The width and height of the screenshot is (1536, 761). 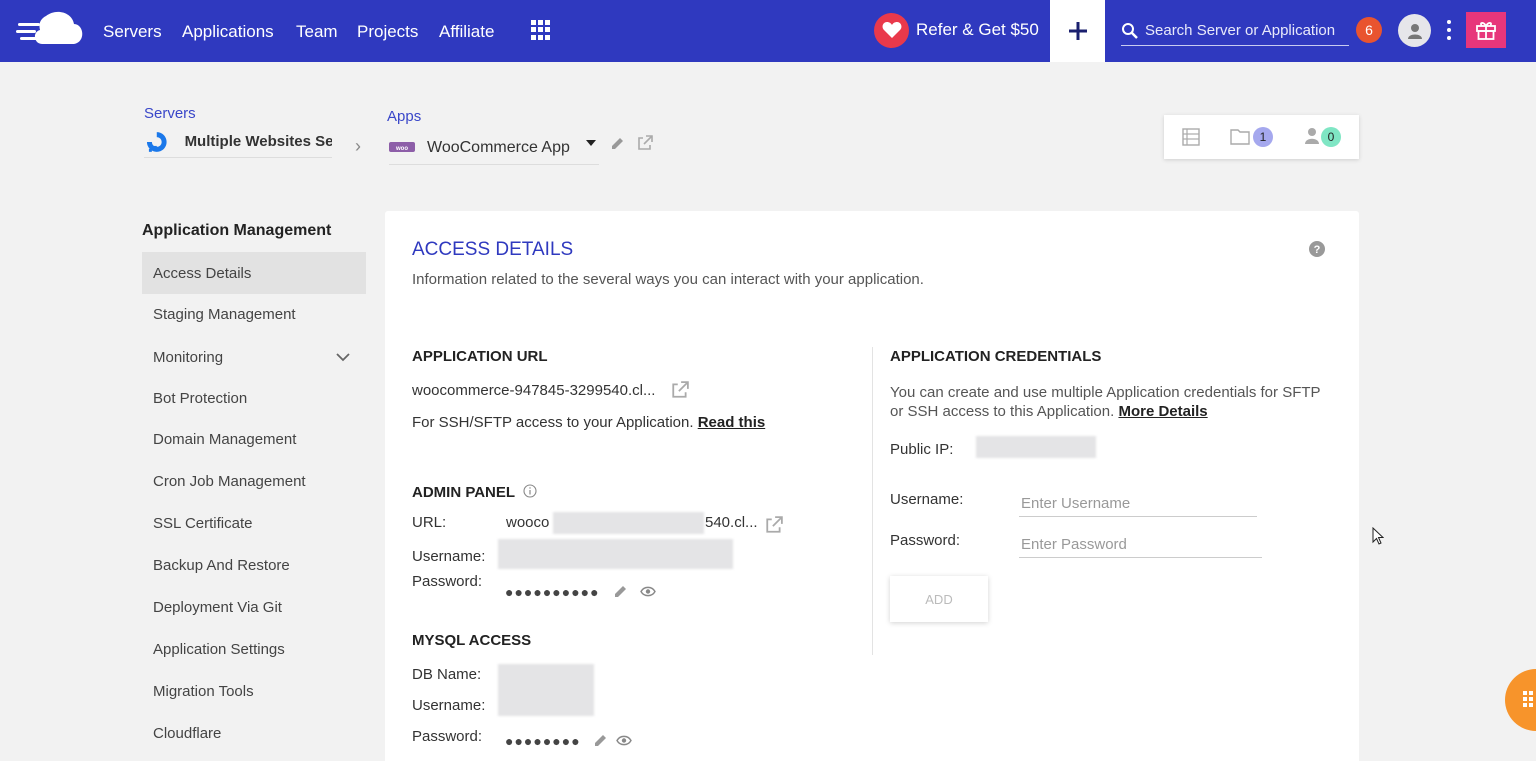 I want to click on digitalocean-icon, so click(x=156, y=141).